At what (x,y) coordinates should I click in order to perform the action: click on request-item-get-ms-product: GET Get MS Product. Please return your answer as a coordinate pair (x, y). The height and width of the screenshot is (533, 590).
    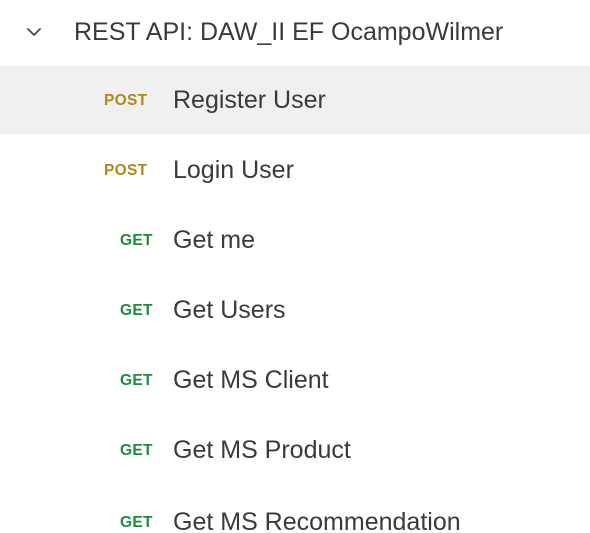
    Looking at the image, I should click on (295, 450).